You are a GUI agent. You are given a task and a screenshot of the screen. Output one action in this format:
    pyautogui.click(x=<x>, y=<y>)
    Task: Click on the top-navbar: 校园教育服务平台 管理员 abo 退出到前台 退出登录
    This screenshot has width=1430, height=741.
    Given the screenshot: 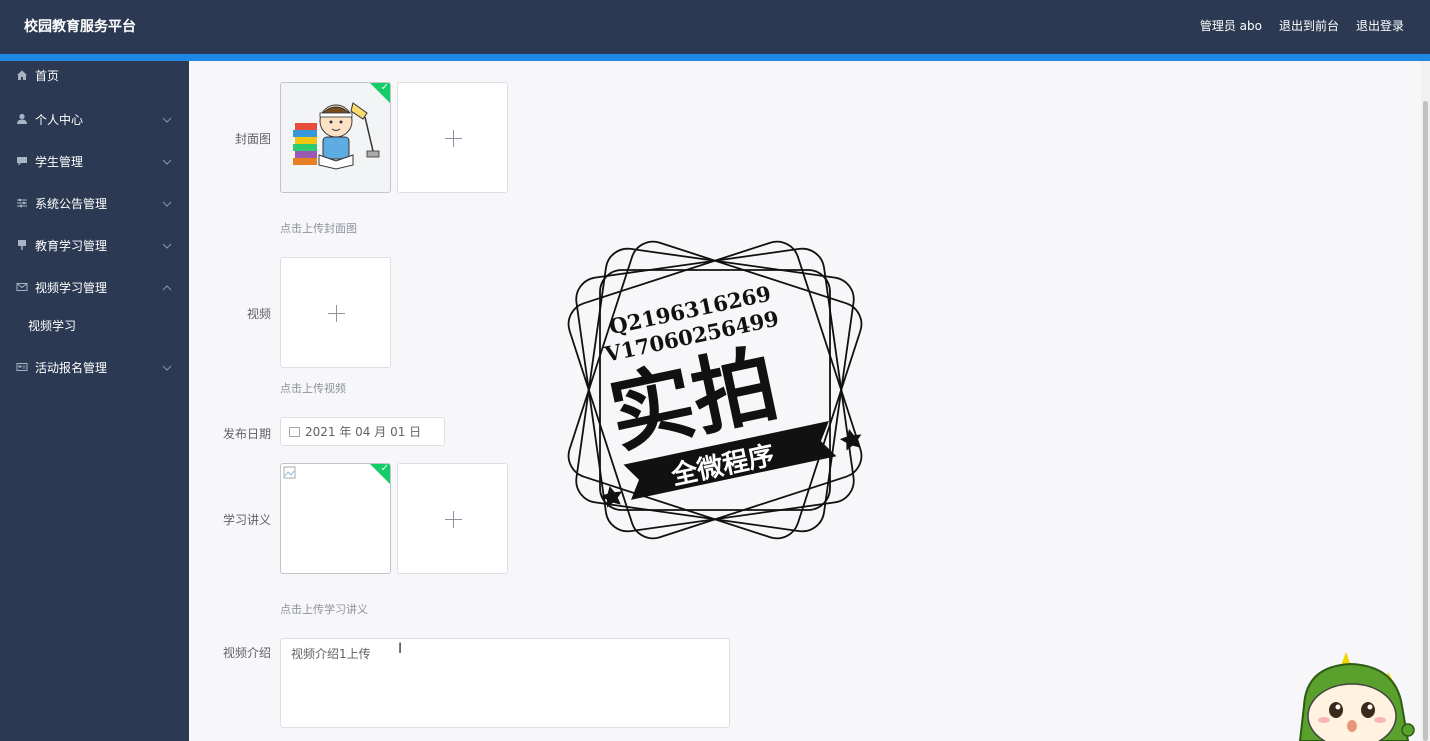 What is the action you would take?
    pyautogui.click(x=715, y=27)
    